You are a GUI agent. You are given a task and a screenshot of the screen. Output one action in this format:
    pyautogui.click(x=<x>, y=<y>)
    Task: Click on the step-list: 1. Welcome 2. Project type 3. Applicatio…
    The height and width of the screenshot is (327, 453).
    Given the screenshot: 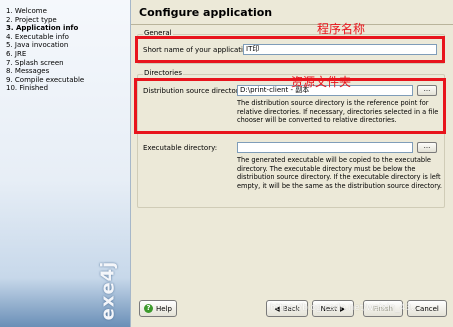 What is the action you would take?
    pyautogui.click(x=45, y=50)
    